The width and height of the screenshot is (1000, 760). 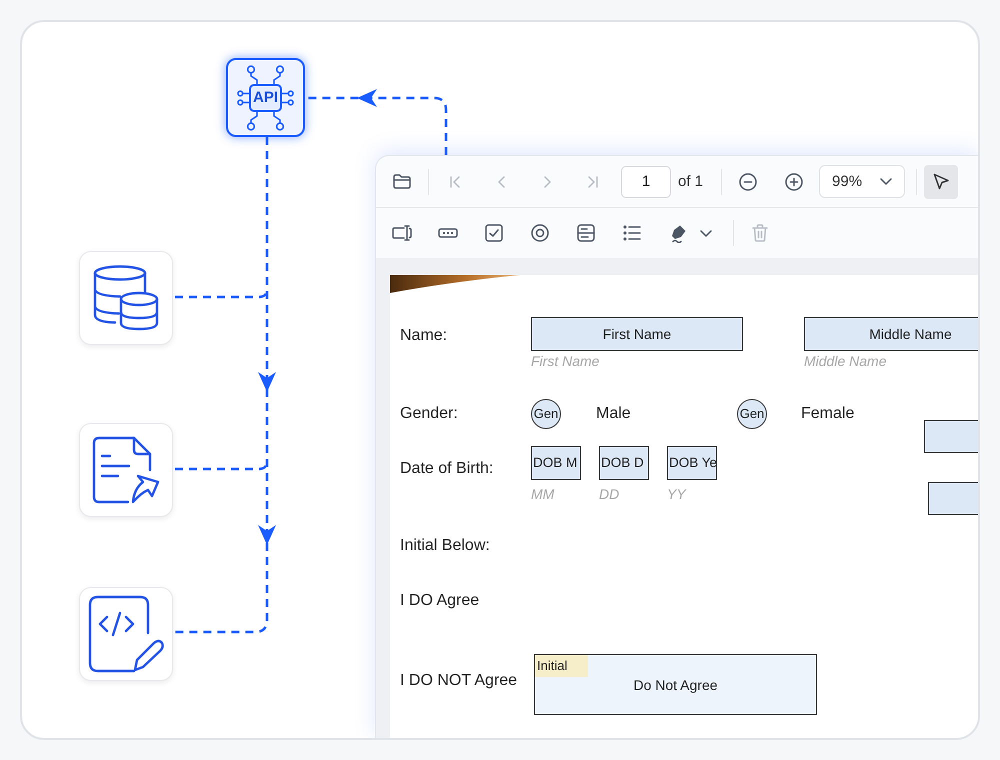 I want to click on option-label: Female, so click(x=827, y=414).